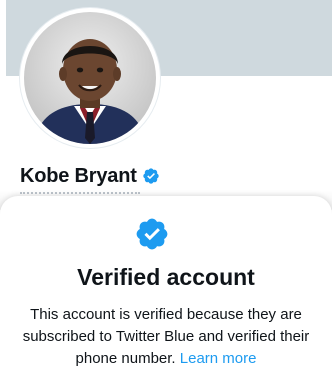 The image size is (332, 387). Describe the element at coordinates (3, 100) in the screenshot. I see `banner-edge` at that location.